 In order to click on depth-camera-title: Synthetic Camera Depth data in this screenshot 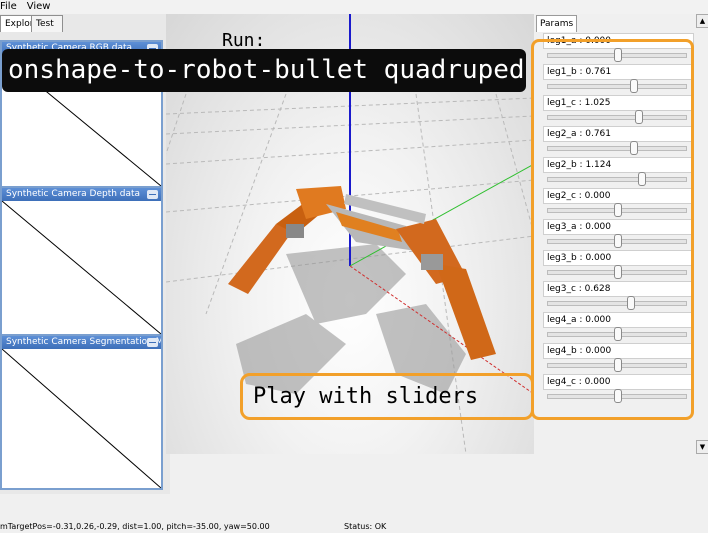, I will do `click(73, 194)`.